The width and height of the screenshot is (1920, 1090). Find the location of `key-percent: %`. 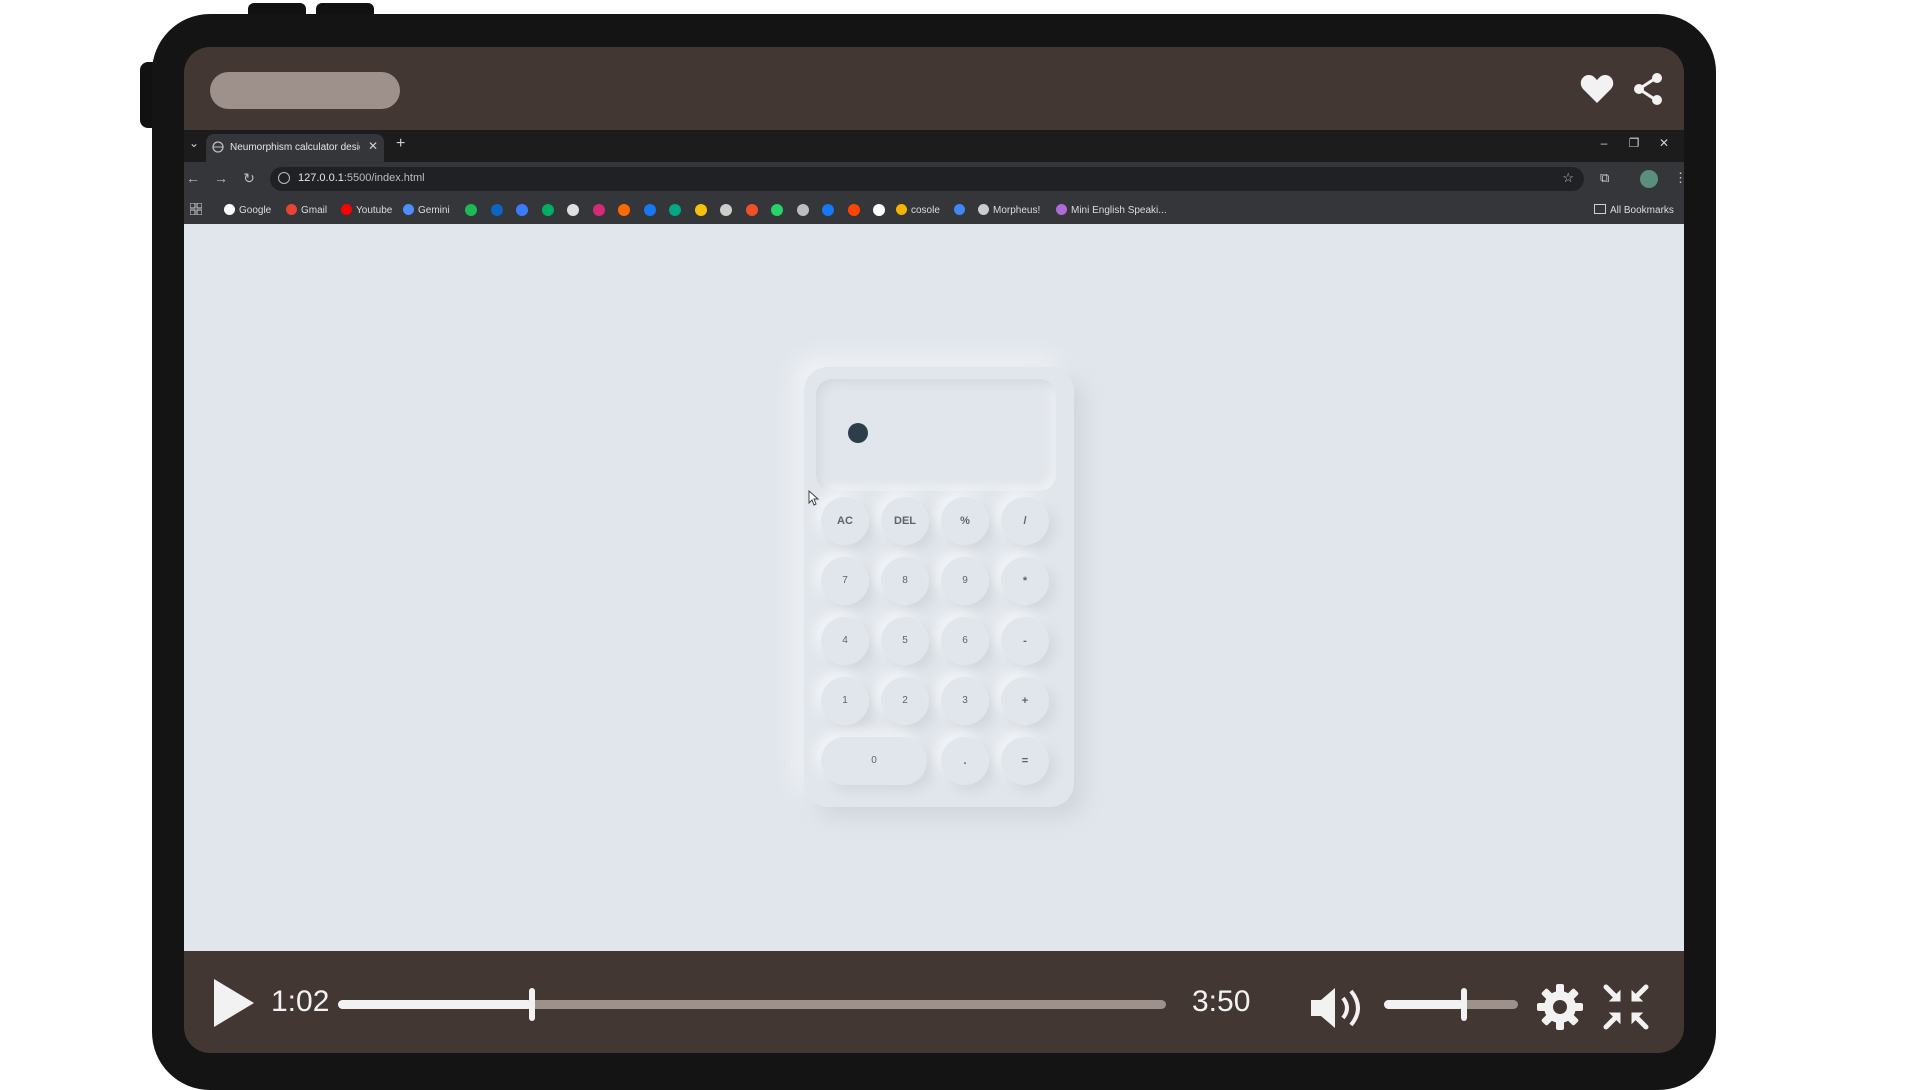

key-percent: % is located at coordinates (965, 521).